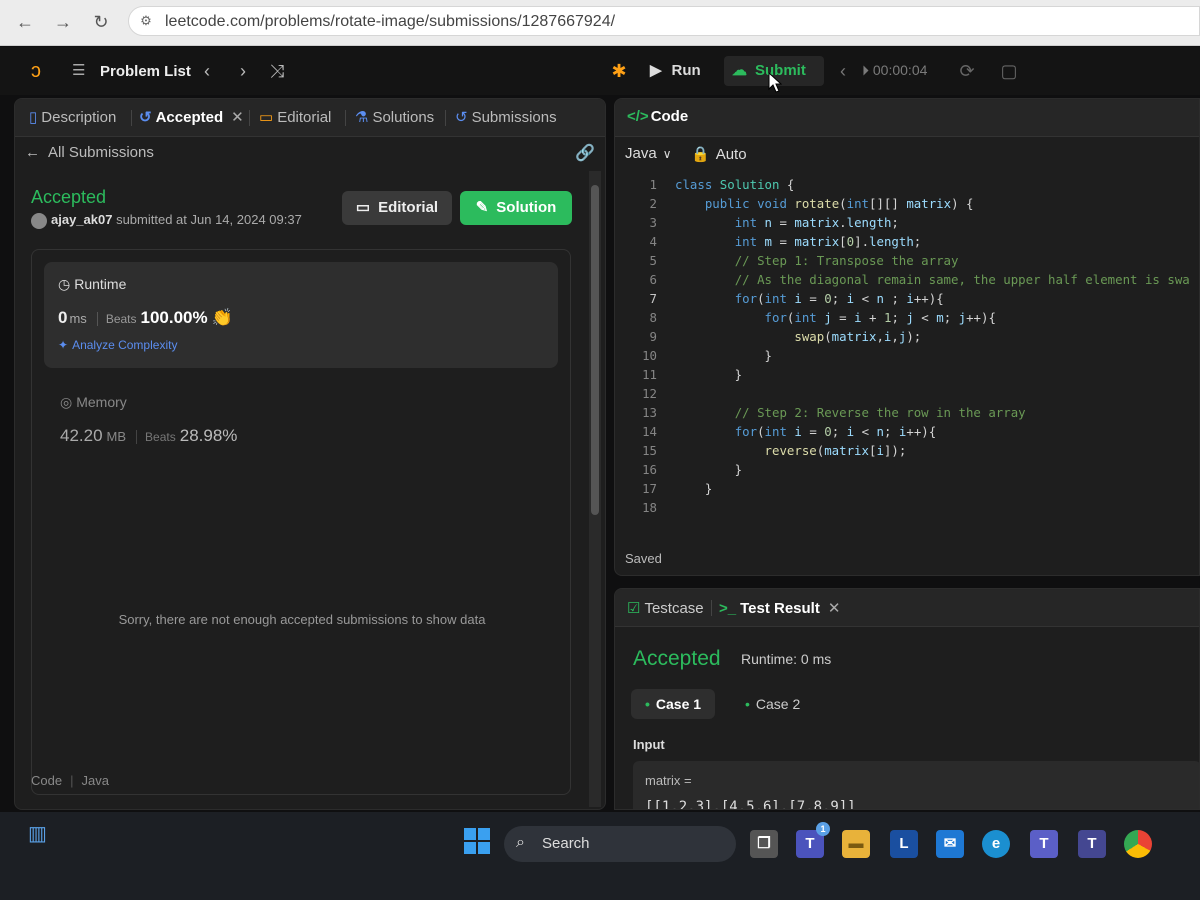 The width and height of the screenshot is (1200, 900). I want to click on edge-icon: e, so click(996, 844).